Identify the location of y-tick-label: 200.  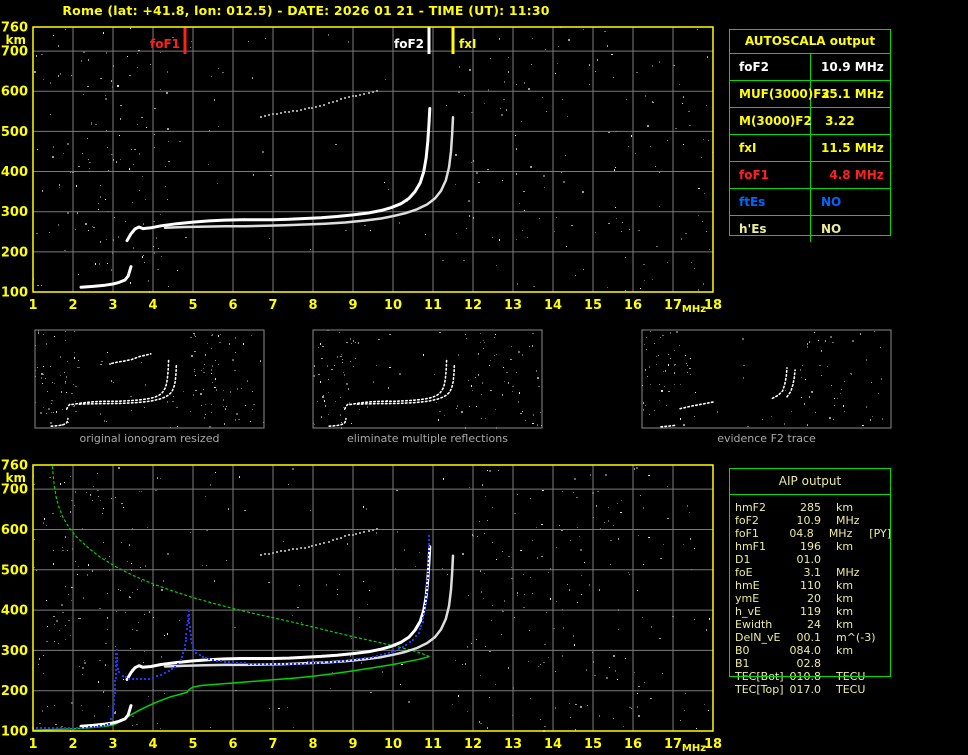
(14, 252).